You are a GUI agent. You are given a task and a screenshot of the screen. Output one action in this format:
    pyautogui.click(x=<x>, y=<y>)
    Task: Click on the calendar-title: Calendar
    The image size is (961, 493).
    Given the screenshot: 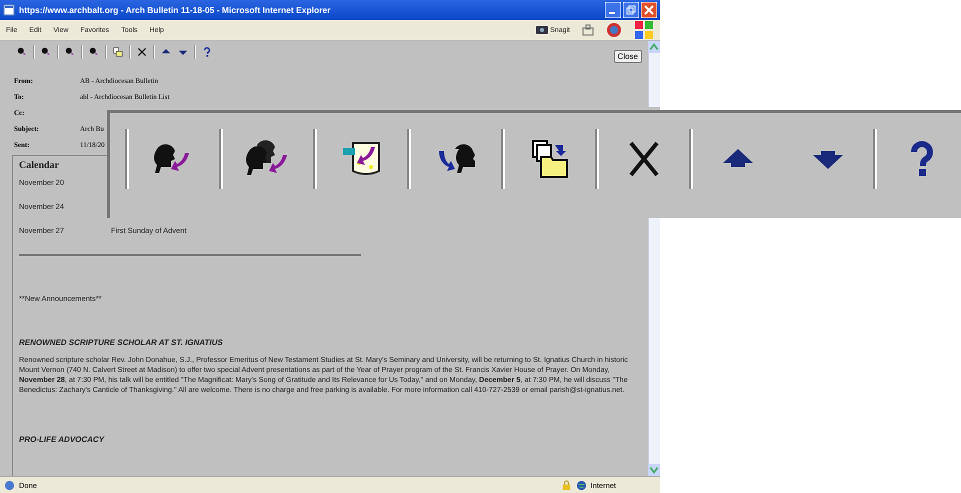 What is the action you would take?
    pyautogui.click(x=39, y=166)
    